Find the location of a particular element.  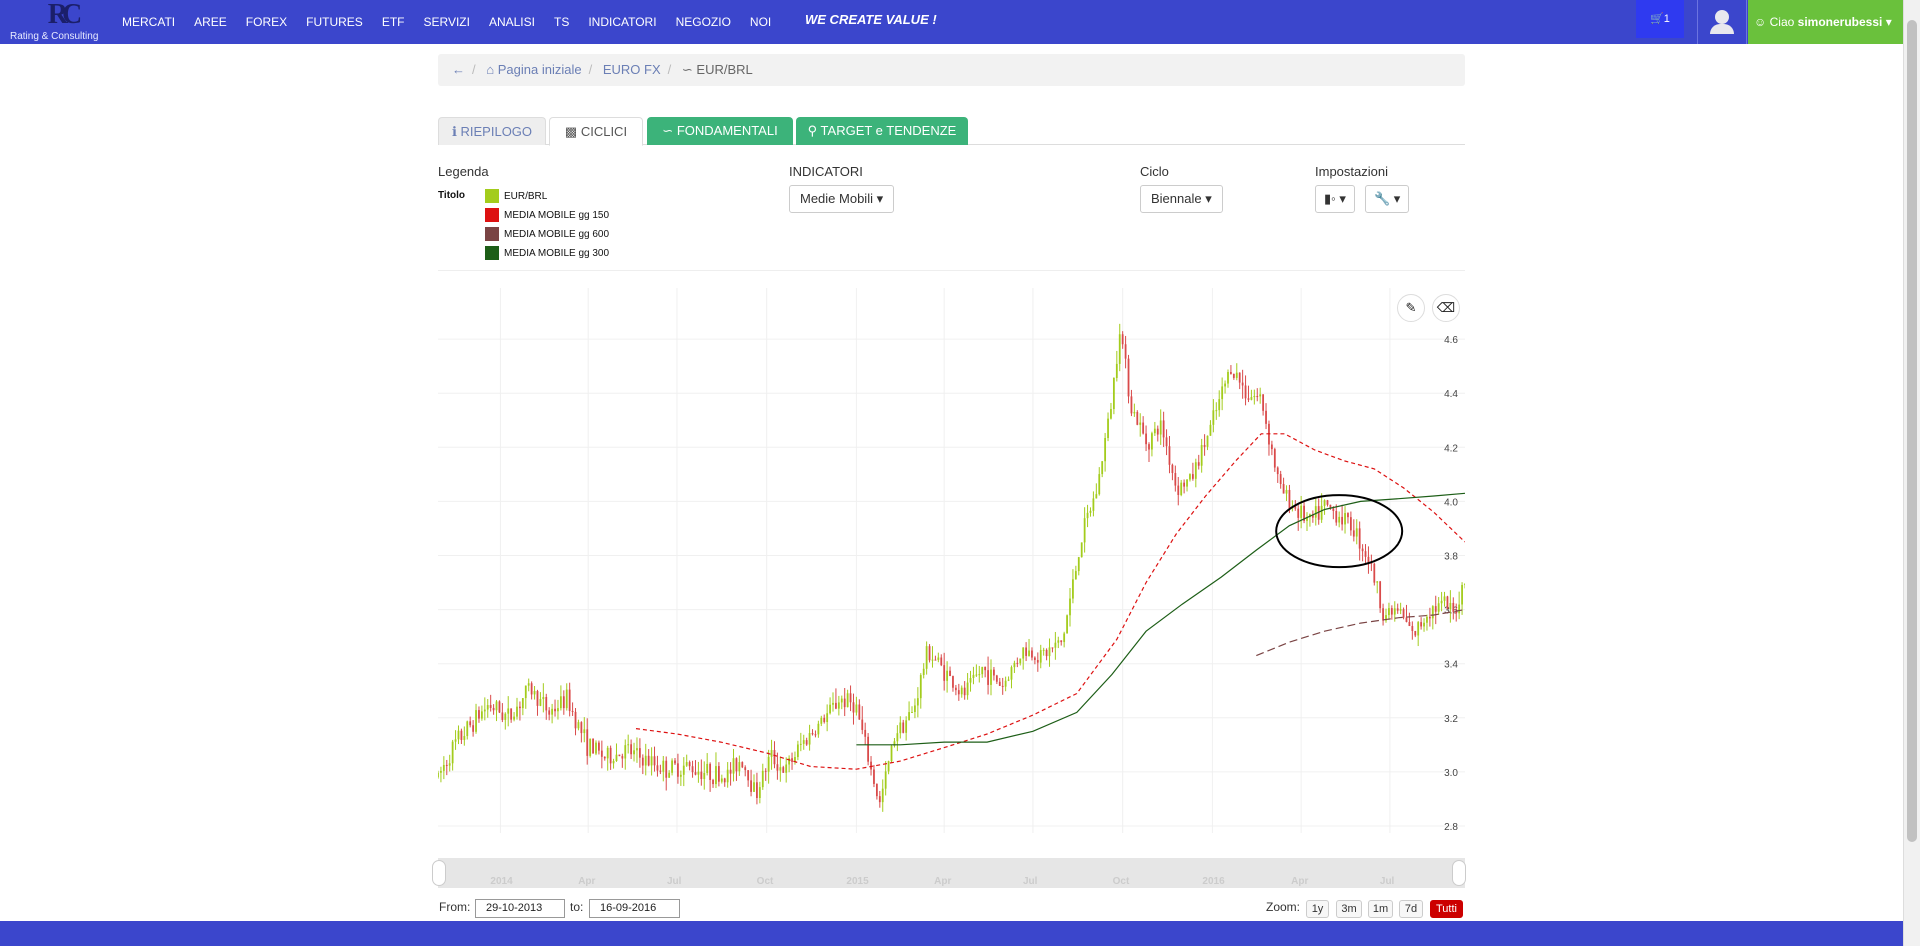

tab-label: RIEPILOGO is located at coordinates (496, 131).